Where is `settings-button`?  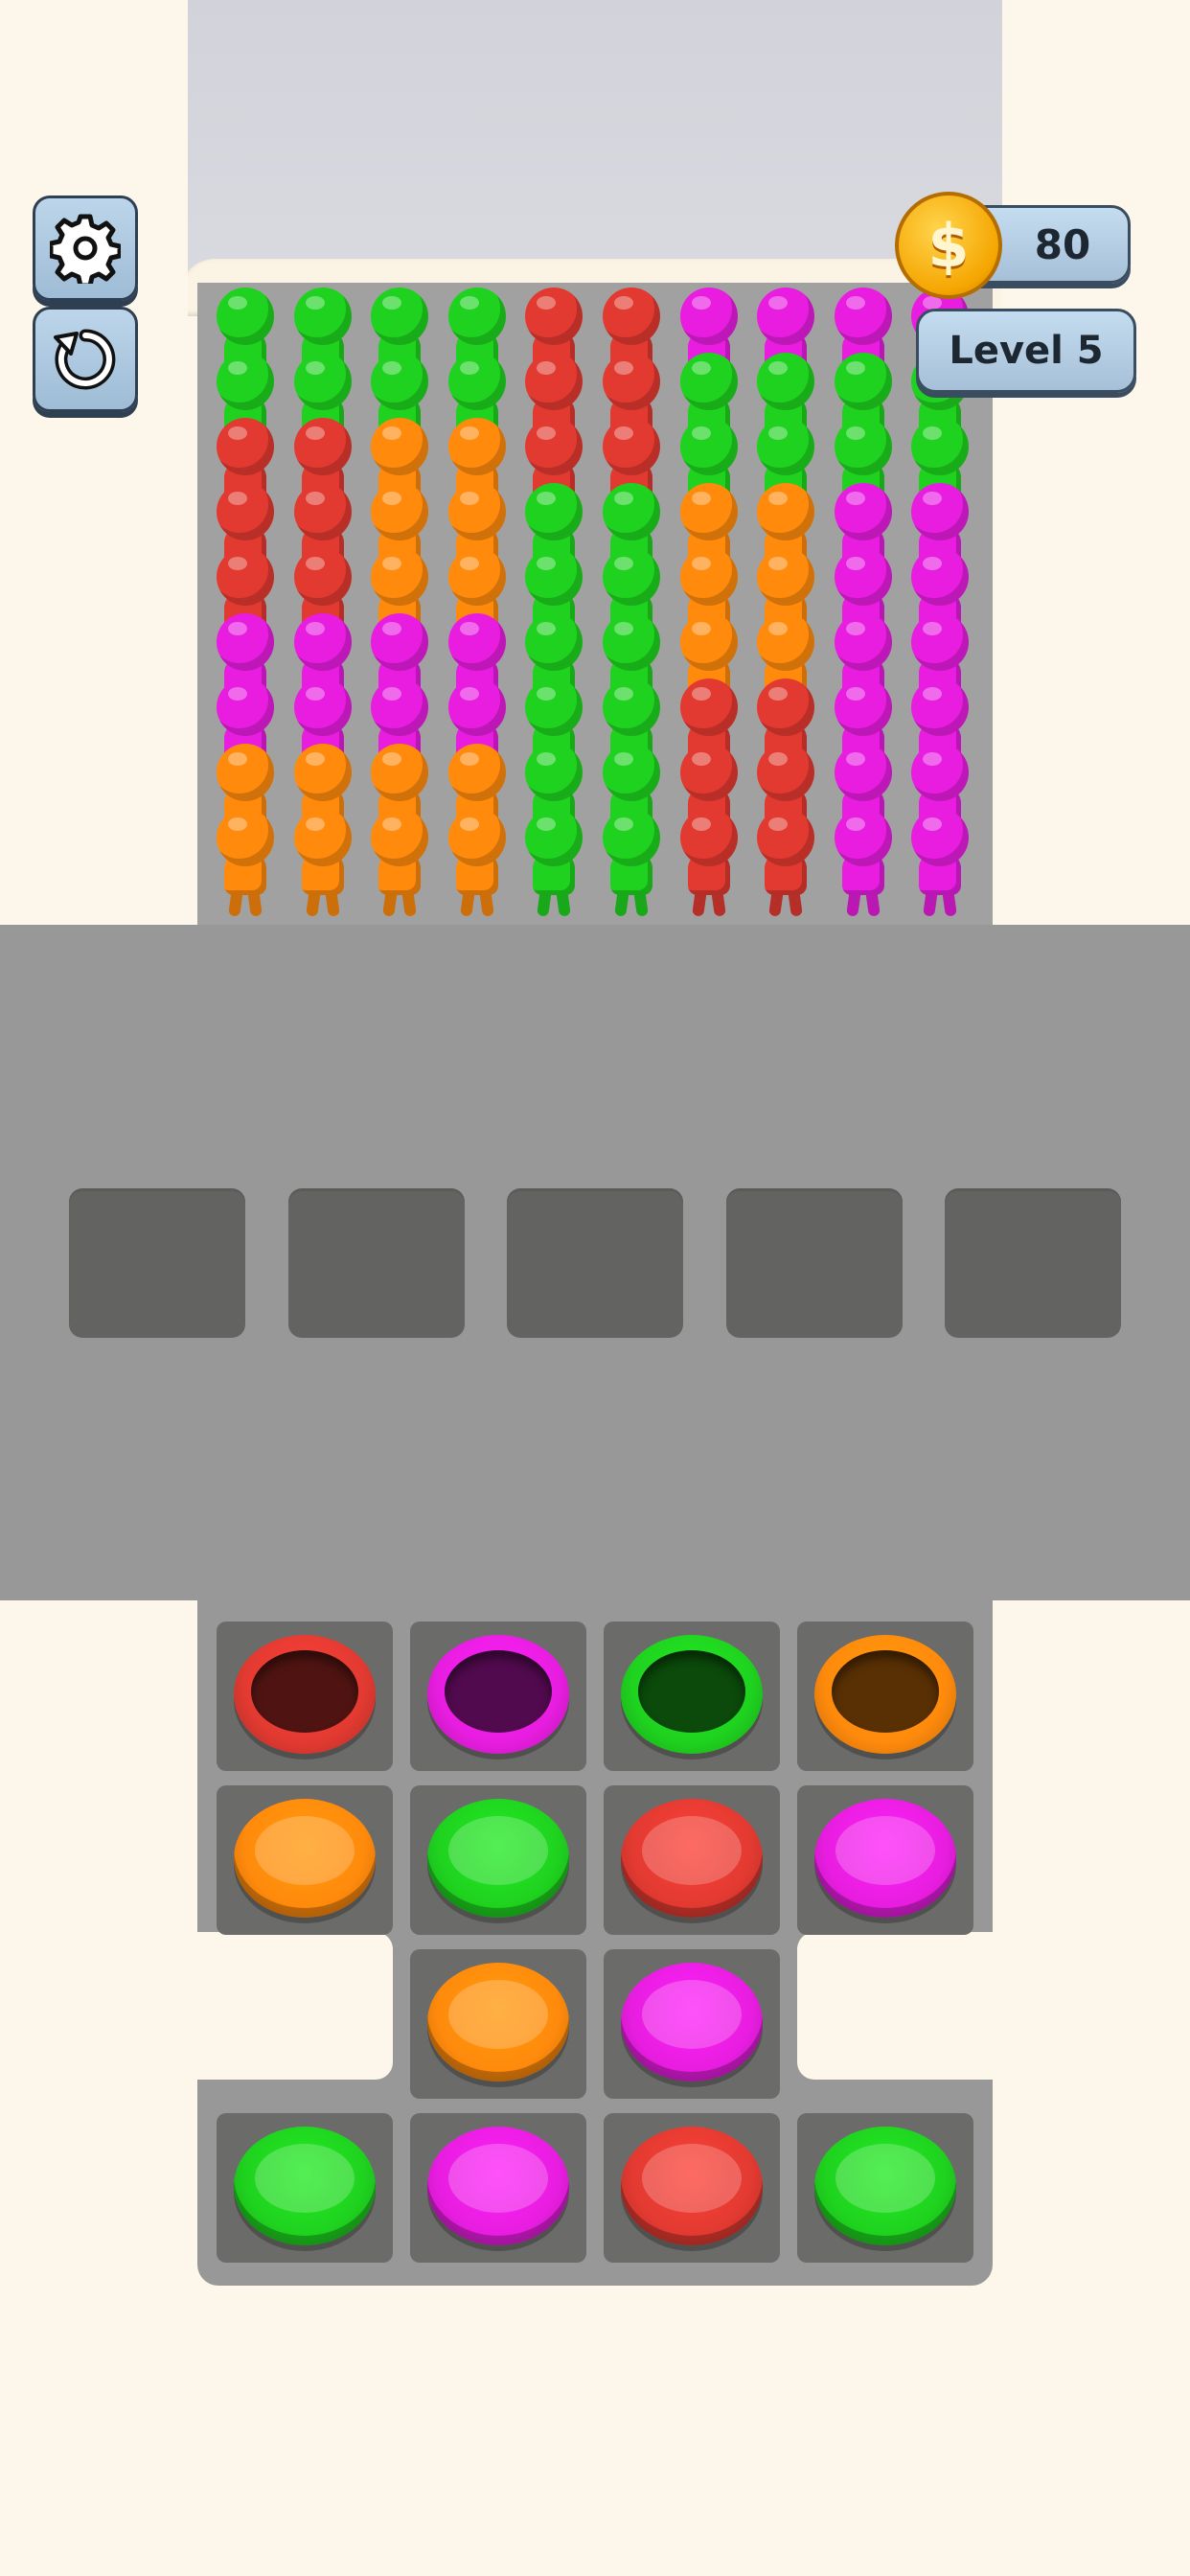
settings-button is located at coordinates (86, 248).